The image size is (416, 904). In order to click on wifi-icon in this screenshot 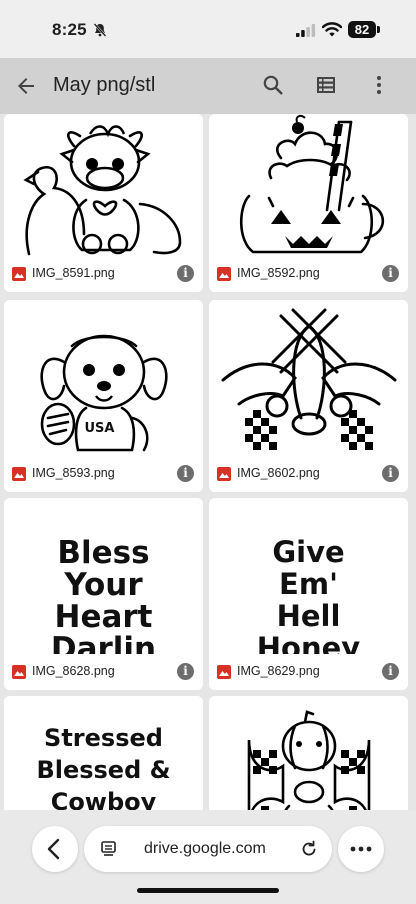, I will do `click(332, 29)`.